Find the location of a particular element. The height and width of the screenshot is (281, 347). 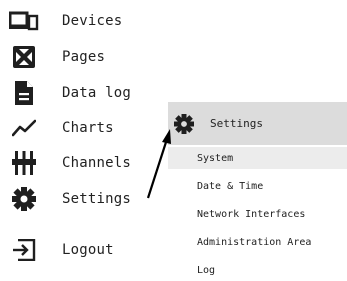

pages-icon is located at coordinates (24, 57).